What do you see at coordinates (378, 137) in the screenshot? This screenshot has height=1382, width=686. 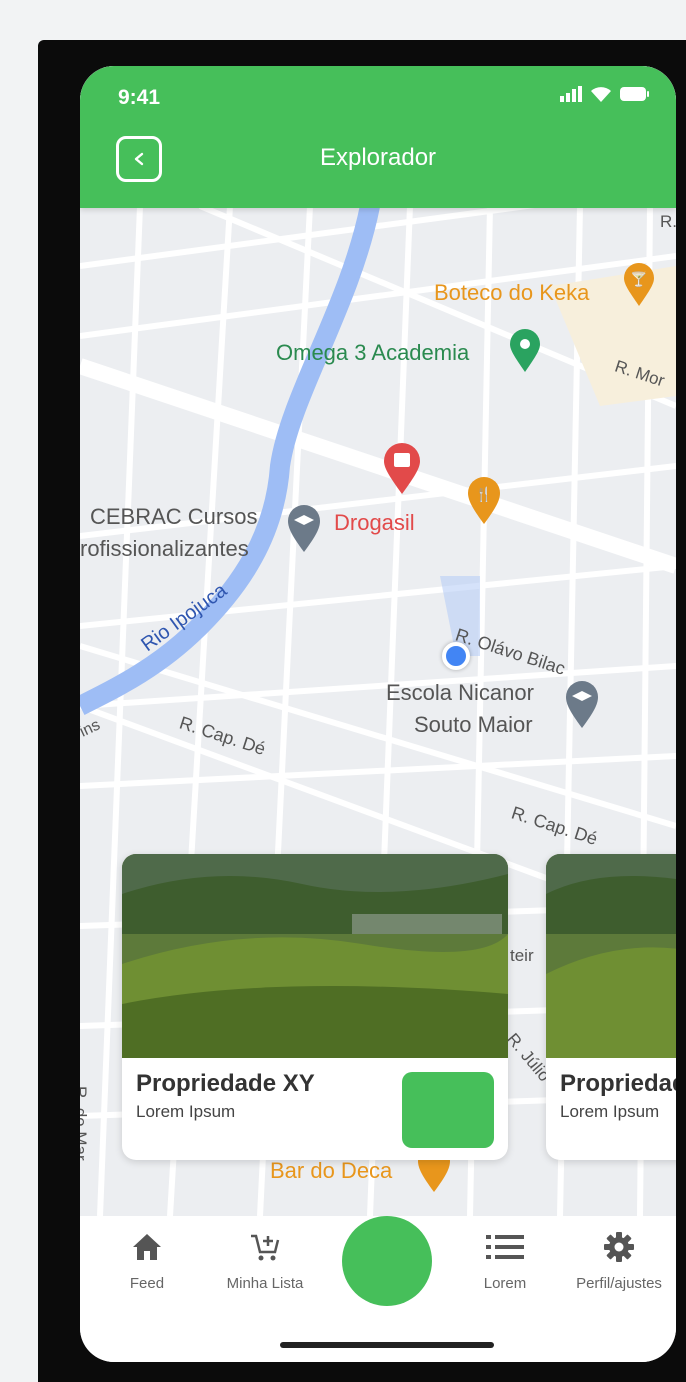 I see `app-header: 9:41 Explorador` at bounding box center [378, 137].